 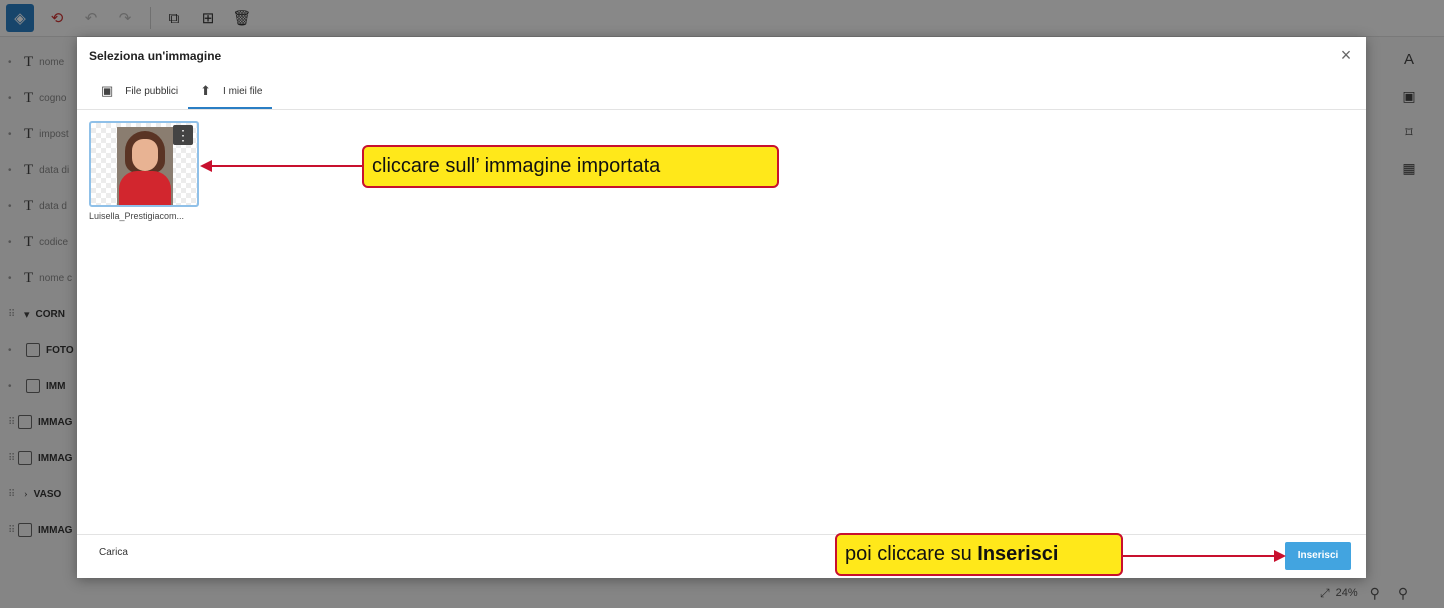 I want to click on instruction-callout-insert: poi cliccare su Inserisci, so click(x=979, y=554).